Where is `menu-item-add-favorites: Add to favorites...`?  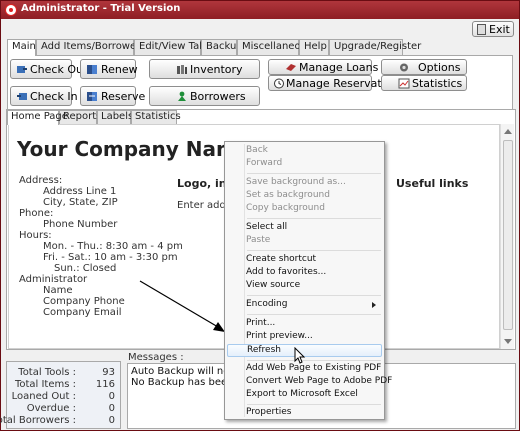 menu-item-add-favorites: Add to favorites... is located at coordinates (304, 273).